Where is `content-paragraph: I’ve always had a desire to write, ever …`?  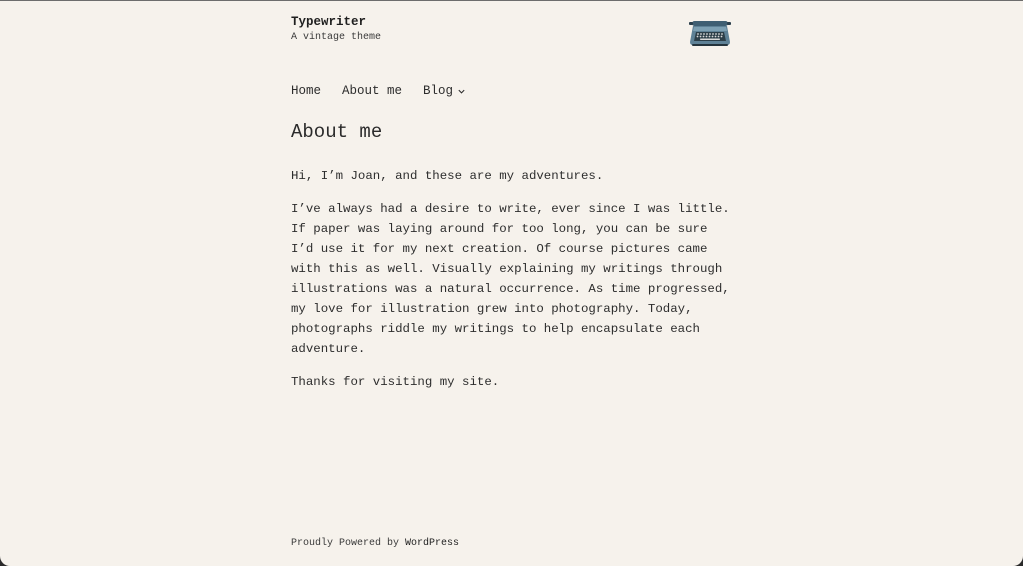 content-paragraph: I’ve always had a desire to write, ever … is located at coordinates (510, 279).